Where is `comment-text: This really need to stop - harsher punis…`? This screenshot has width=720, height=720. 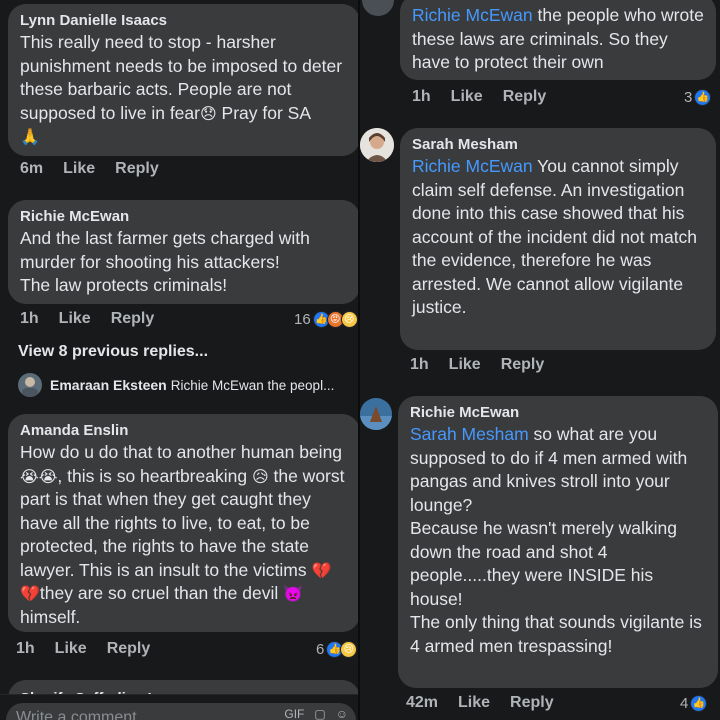
comment-text: This really need to stop - harsher punis… is located at coordinates (181, 89).